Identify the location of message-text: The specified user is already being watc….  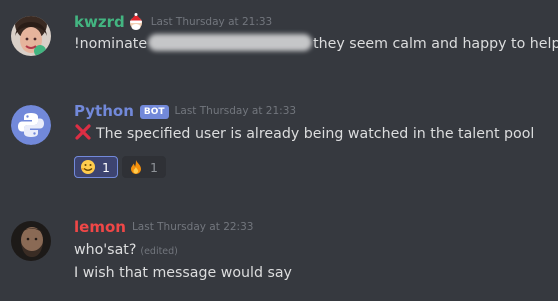
(315, 134).